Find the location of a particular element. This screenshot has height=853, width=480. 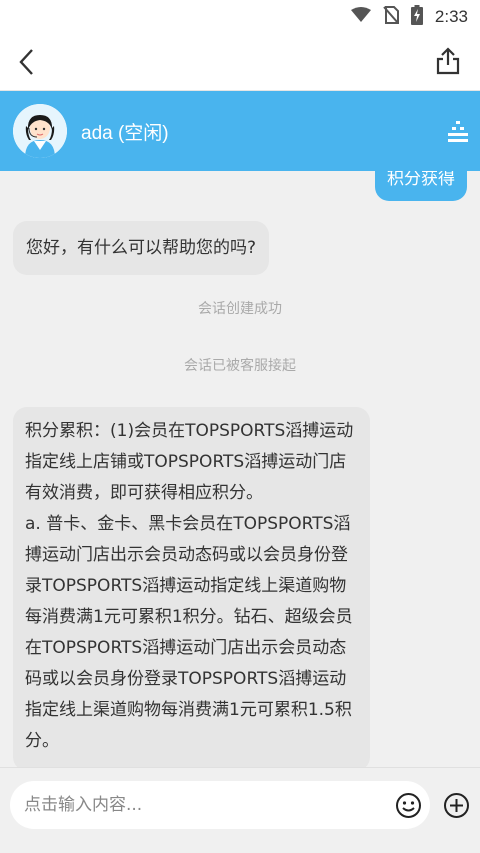

battery-charging-icon is located at coordinates (416, 16).